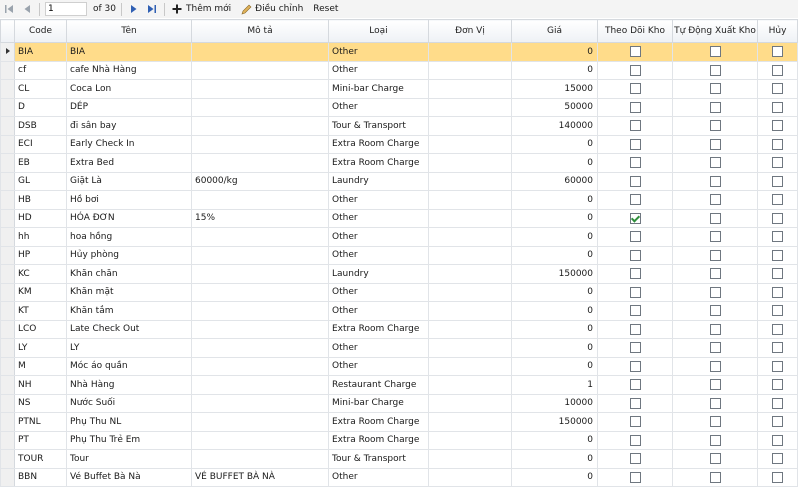 This screenshot has width=798, height=489. What do you see at coordinates (129, 385) in the screenshot?
I see `cell-name: Nhà Hàng` at bounding box center [129, 385].